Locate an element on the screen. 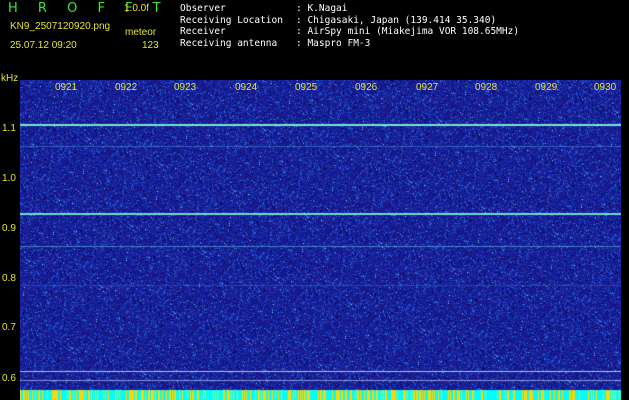  freq-tick-label: 0.6 is located at coordinates (9, 378).